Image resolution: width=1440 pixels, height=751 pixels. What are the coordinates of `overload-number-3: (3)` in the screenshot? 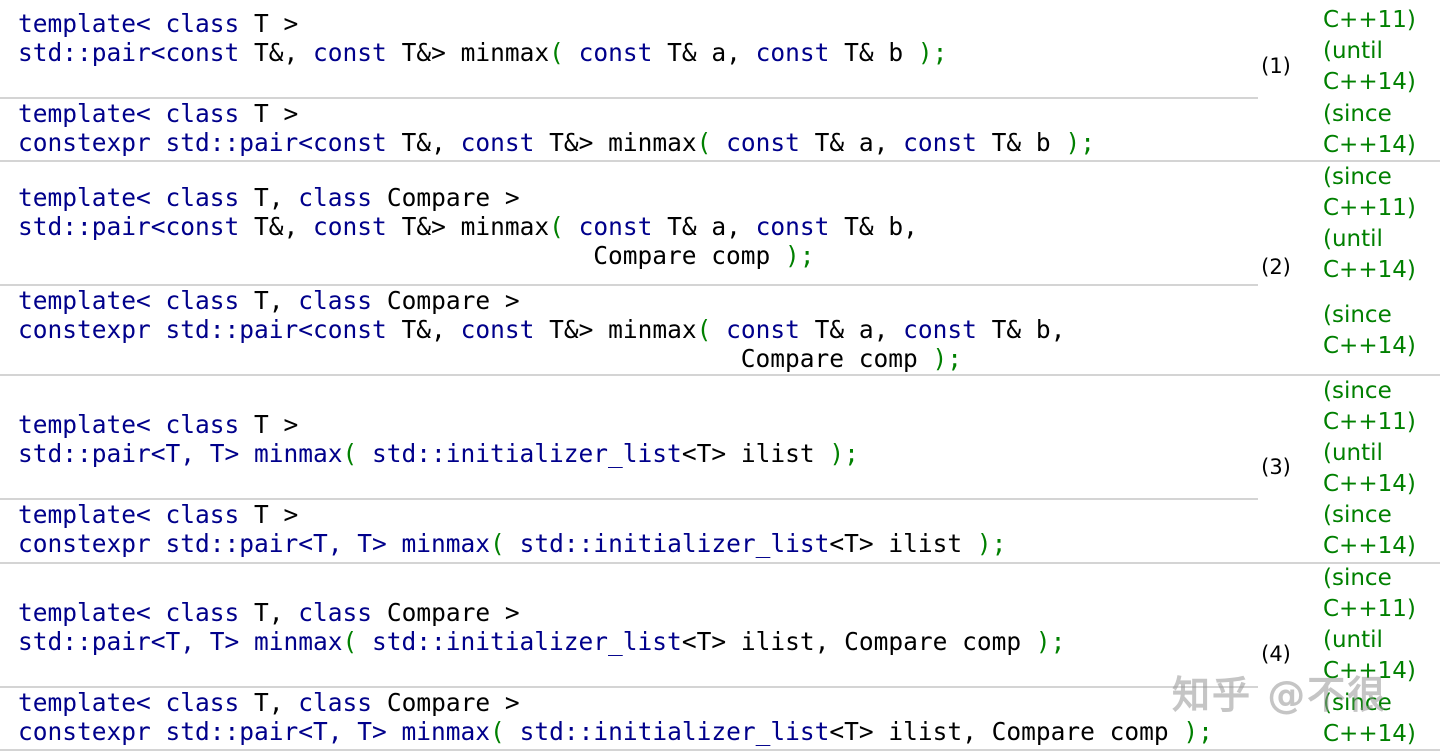 It's located at (1276, 467).